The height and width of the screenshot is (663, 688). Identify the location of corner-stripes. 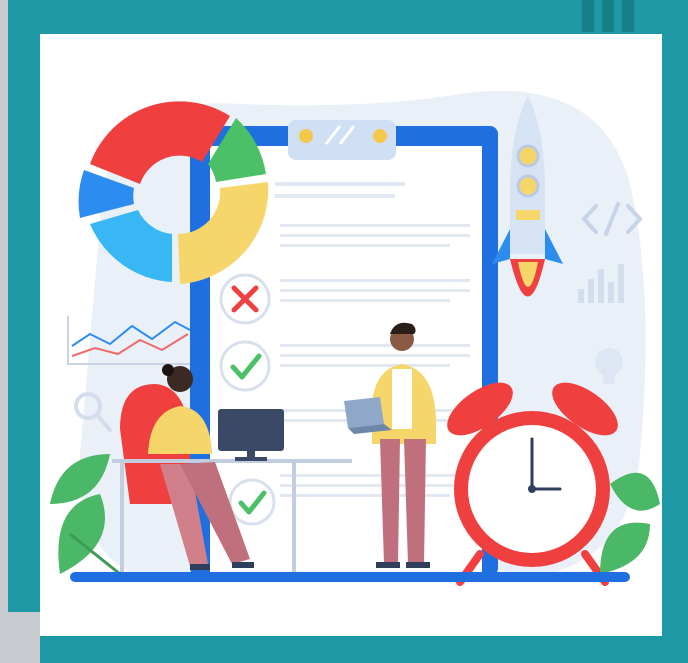
(612, 16).